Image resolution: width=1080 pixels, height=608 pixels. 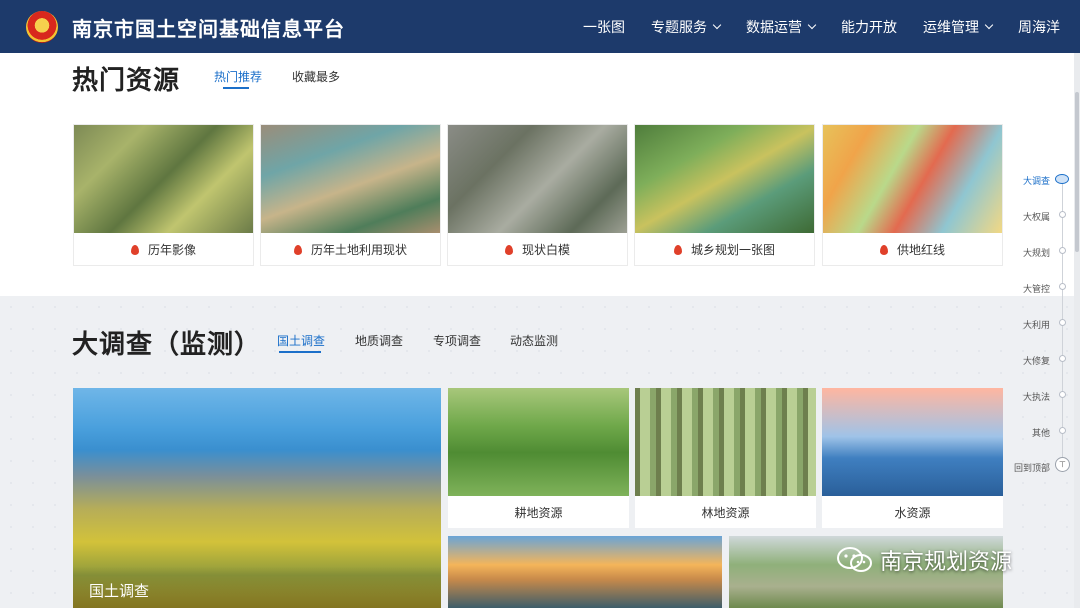 I want to click on survey-card-water: 水资源, so click(x=912, y=458).